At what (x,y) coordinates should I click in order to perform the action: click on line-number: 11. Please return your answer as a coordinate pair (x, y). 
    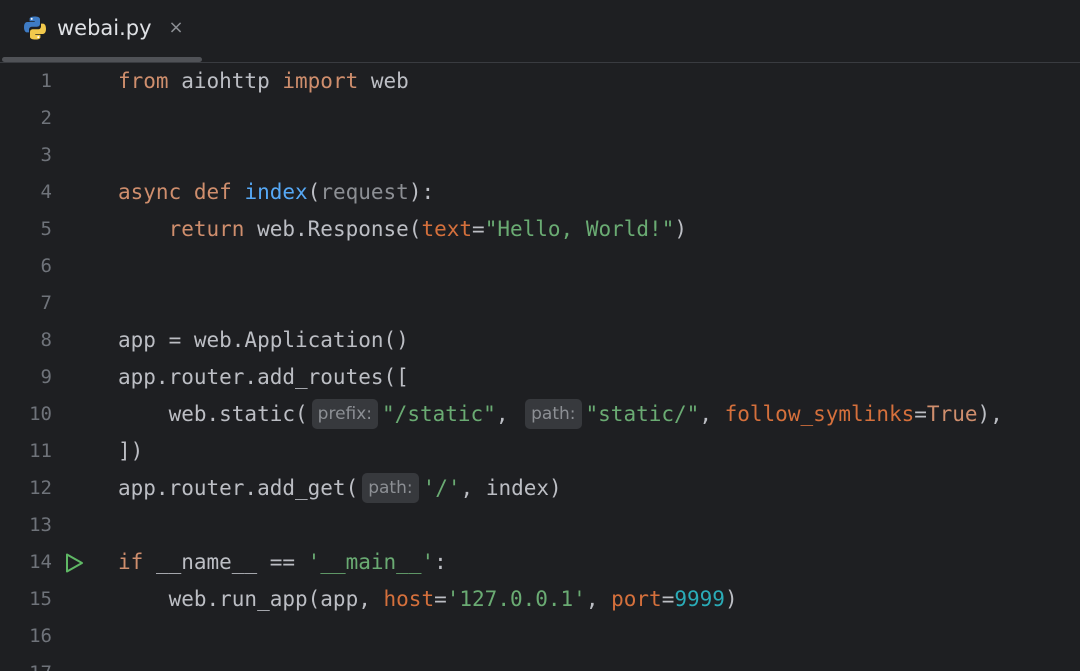
    Looking at the image, I should click on (40, 451).